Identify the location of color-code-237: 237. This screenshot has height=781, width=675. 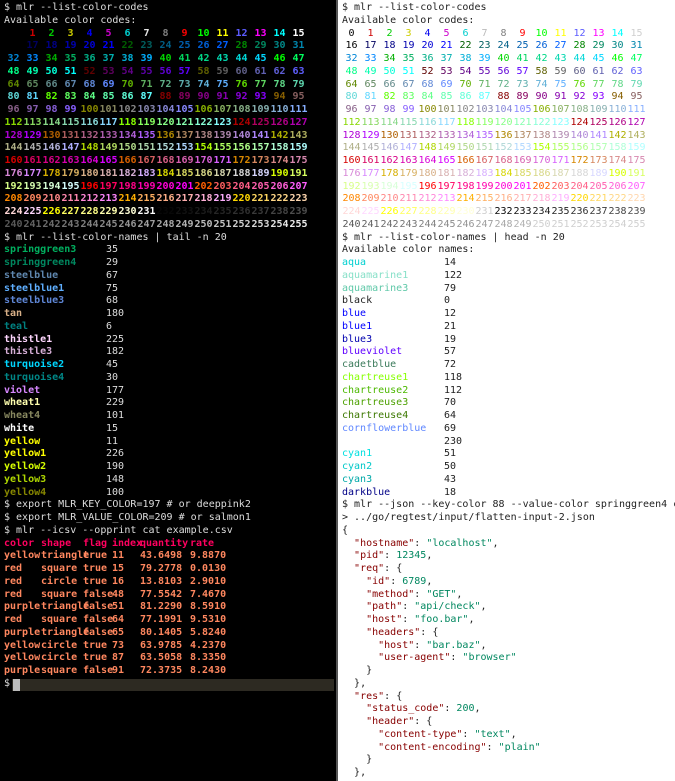
(260, 211).